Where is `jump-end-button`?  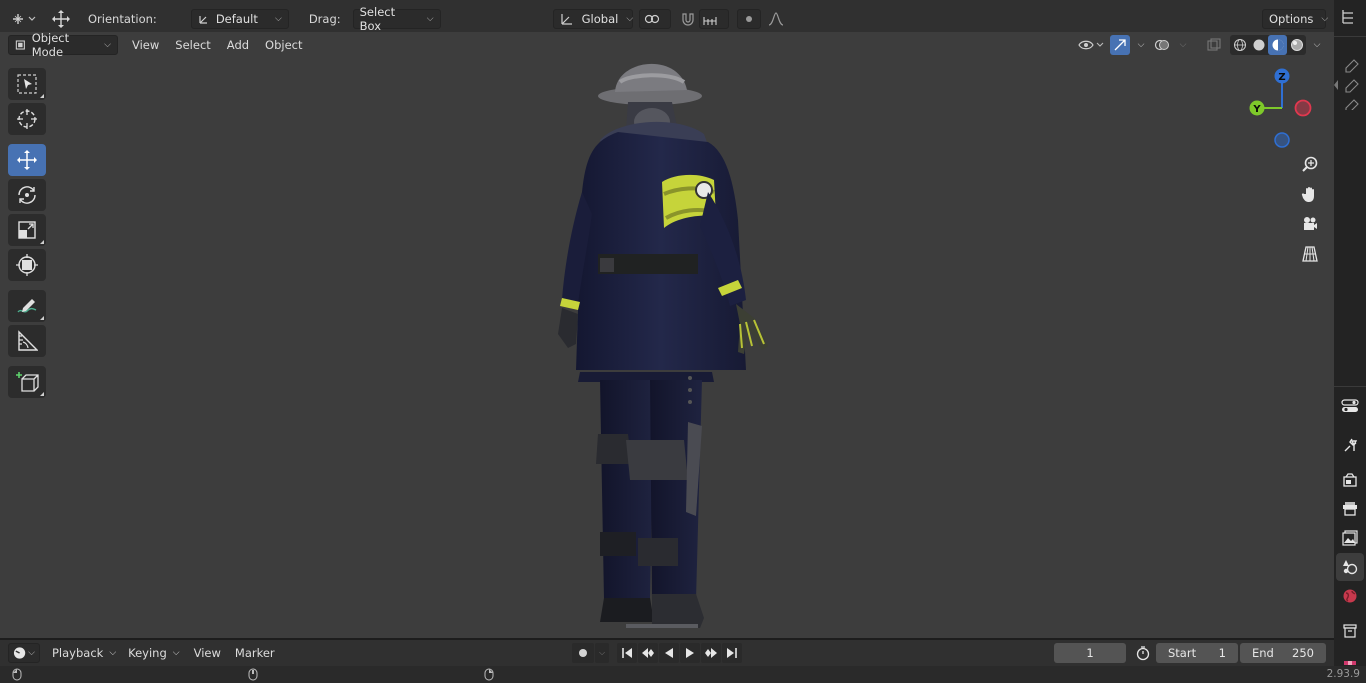
jump-end-button is located at coordinates (732, 653).